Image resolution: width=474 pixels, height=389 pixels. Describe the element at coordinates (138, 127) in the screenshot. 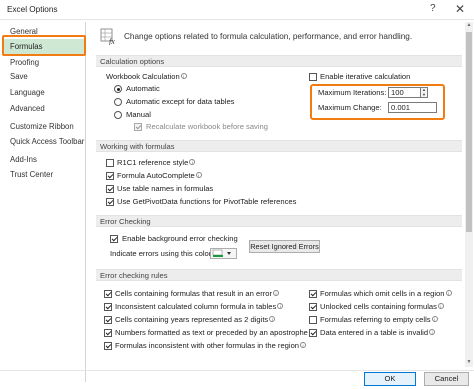

I see `recalculate-checkbox` at that location.